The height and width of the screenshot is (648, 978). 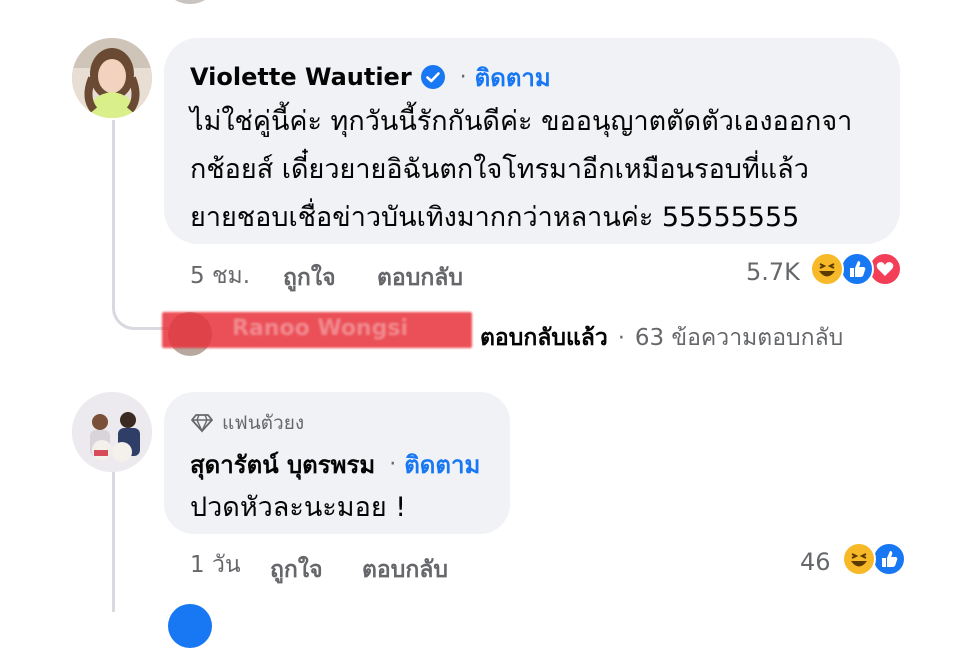 I want to click on next-avatar, so click(x=190, y=626).